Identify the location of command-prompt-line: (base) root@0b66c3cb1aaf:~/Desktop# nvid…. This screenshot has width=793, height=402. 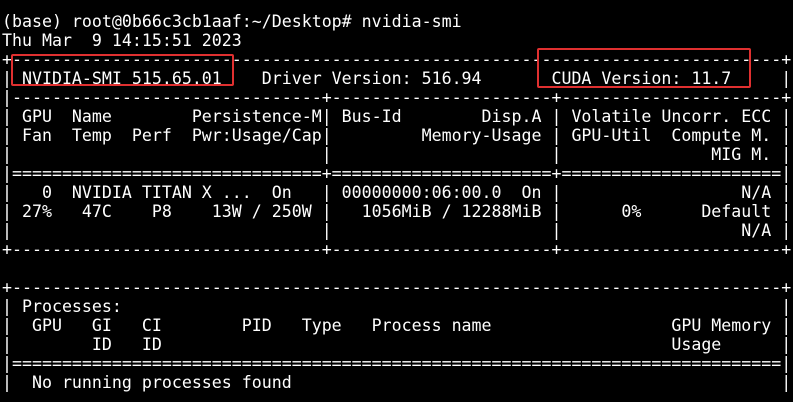
(232, 21).